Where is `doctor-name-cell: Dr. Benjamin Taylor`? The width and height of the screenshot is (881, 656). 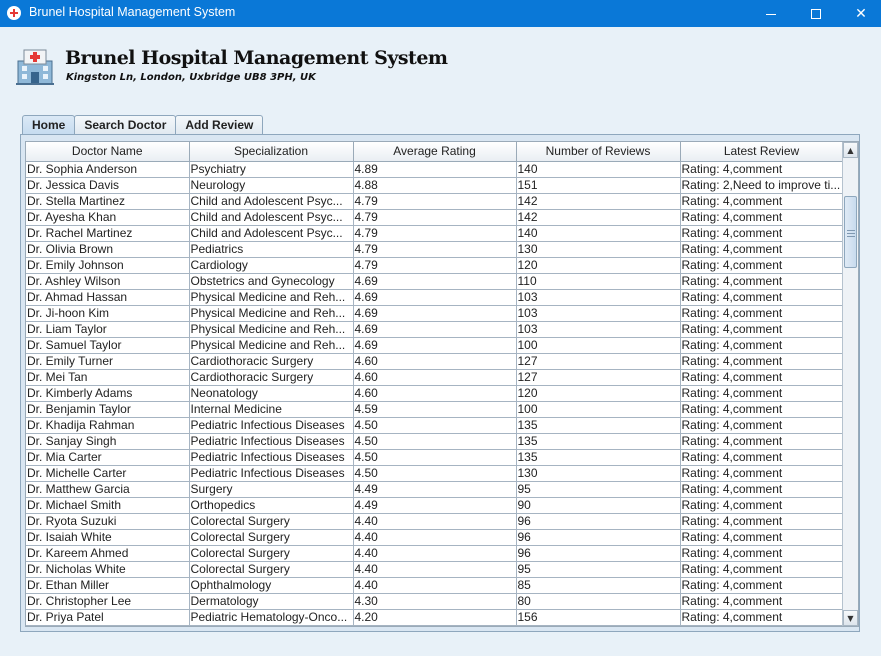 doctor-name-cell: Dr. Benjamin Taylor is located at coordinates (108, 409).